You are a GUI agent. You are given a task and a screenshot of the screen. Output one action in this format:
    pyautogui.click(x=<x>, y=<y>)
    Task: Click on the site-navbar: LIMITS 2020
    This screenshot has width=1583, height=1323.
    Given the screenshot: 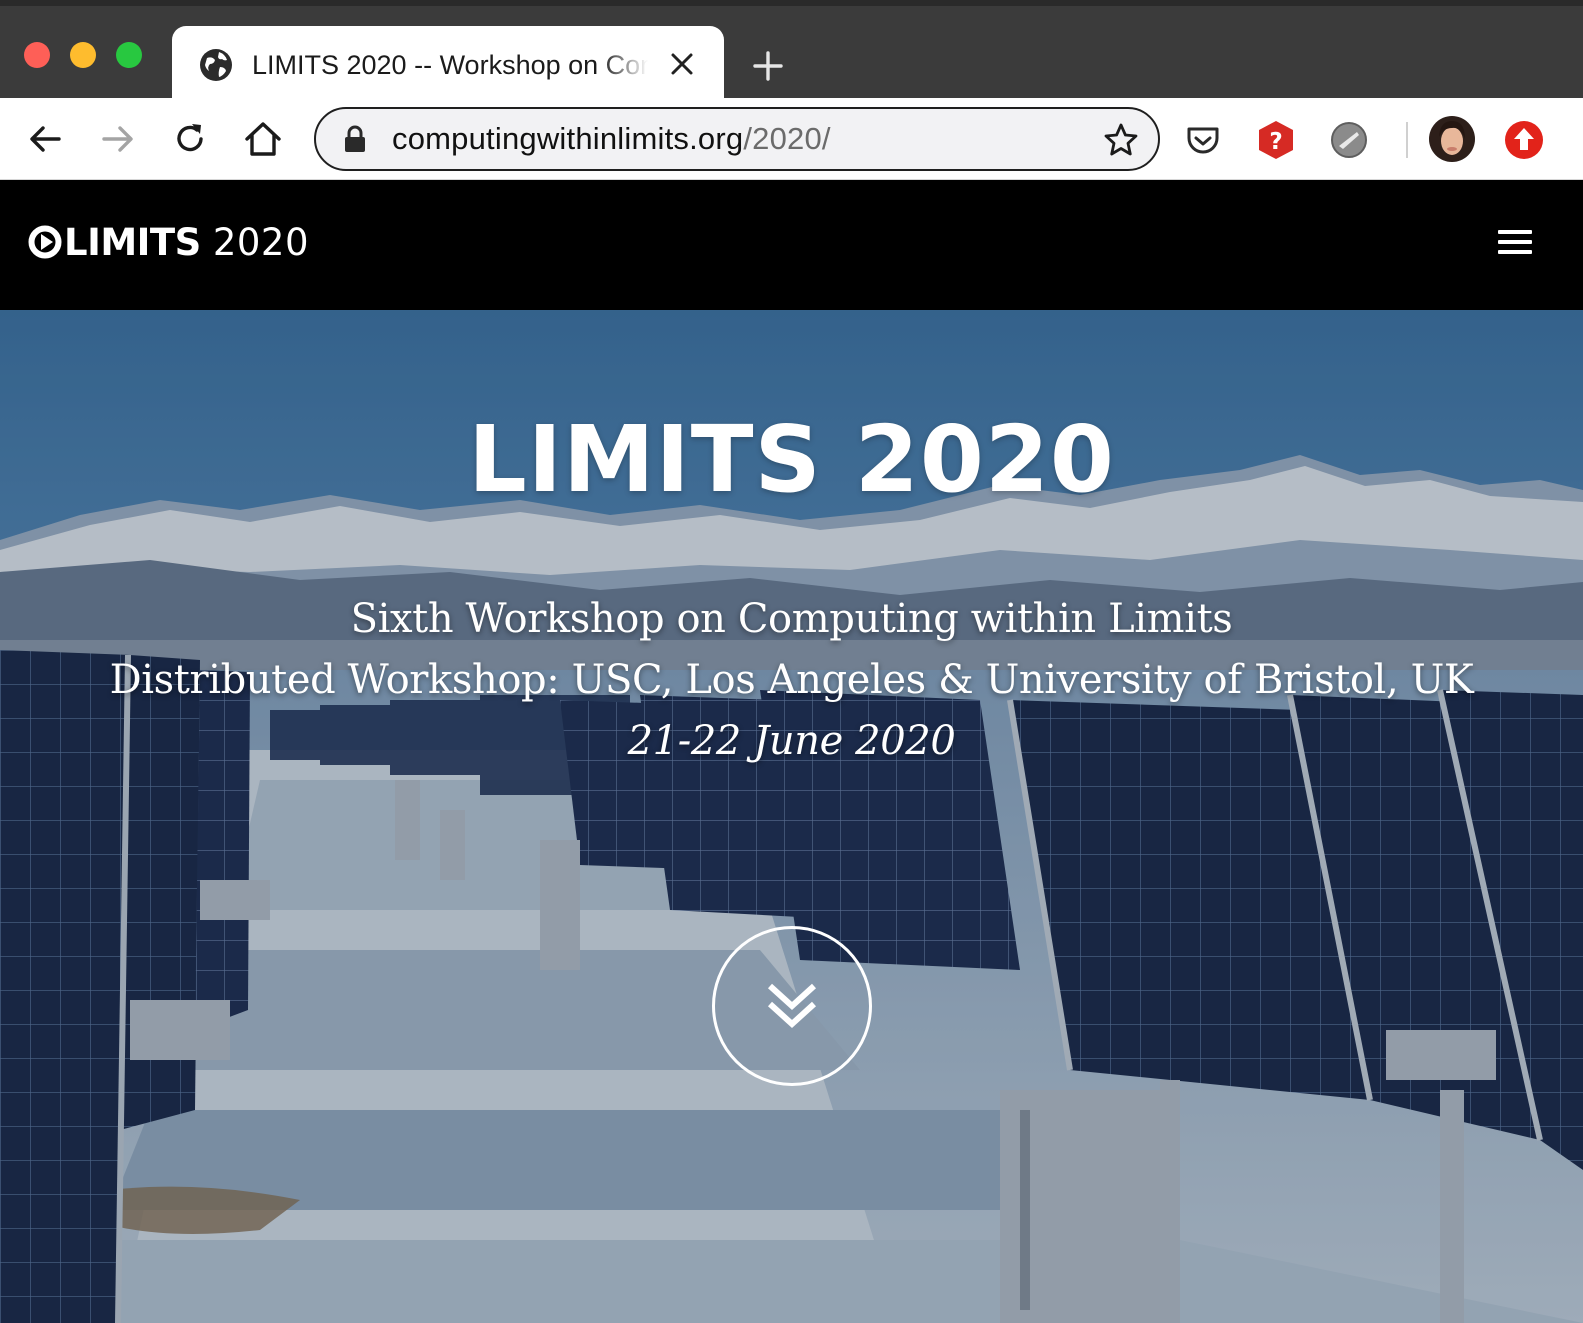 What is the action you would take?
    pyautogui.click(x=791, y=245)
    